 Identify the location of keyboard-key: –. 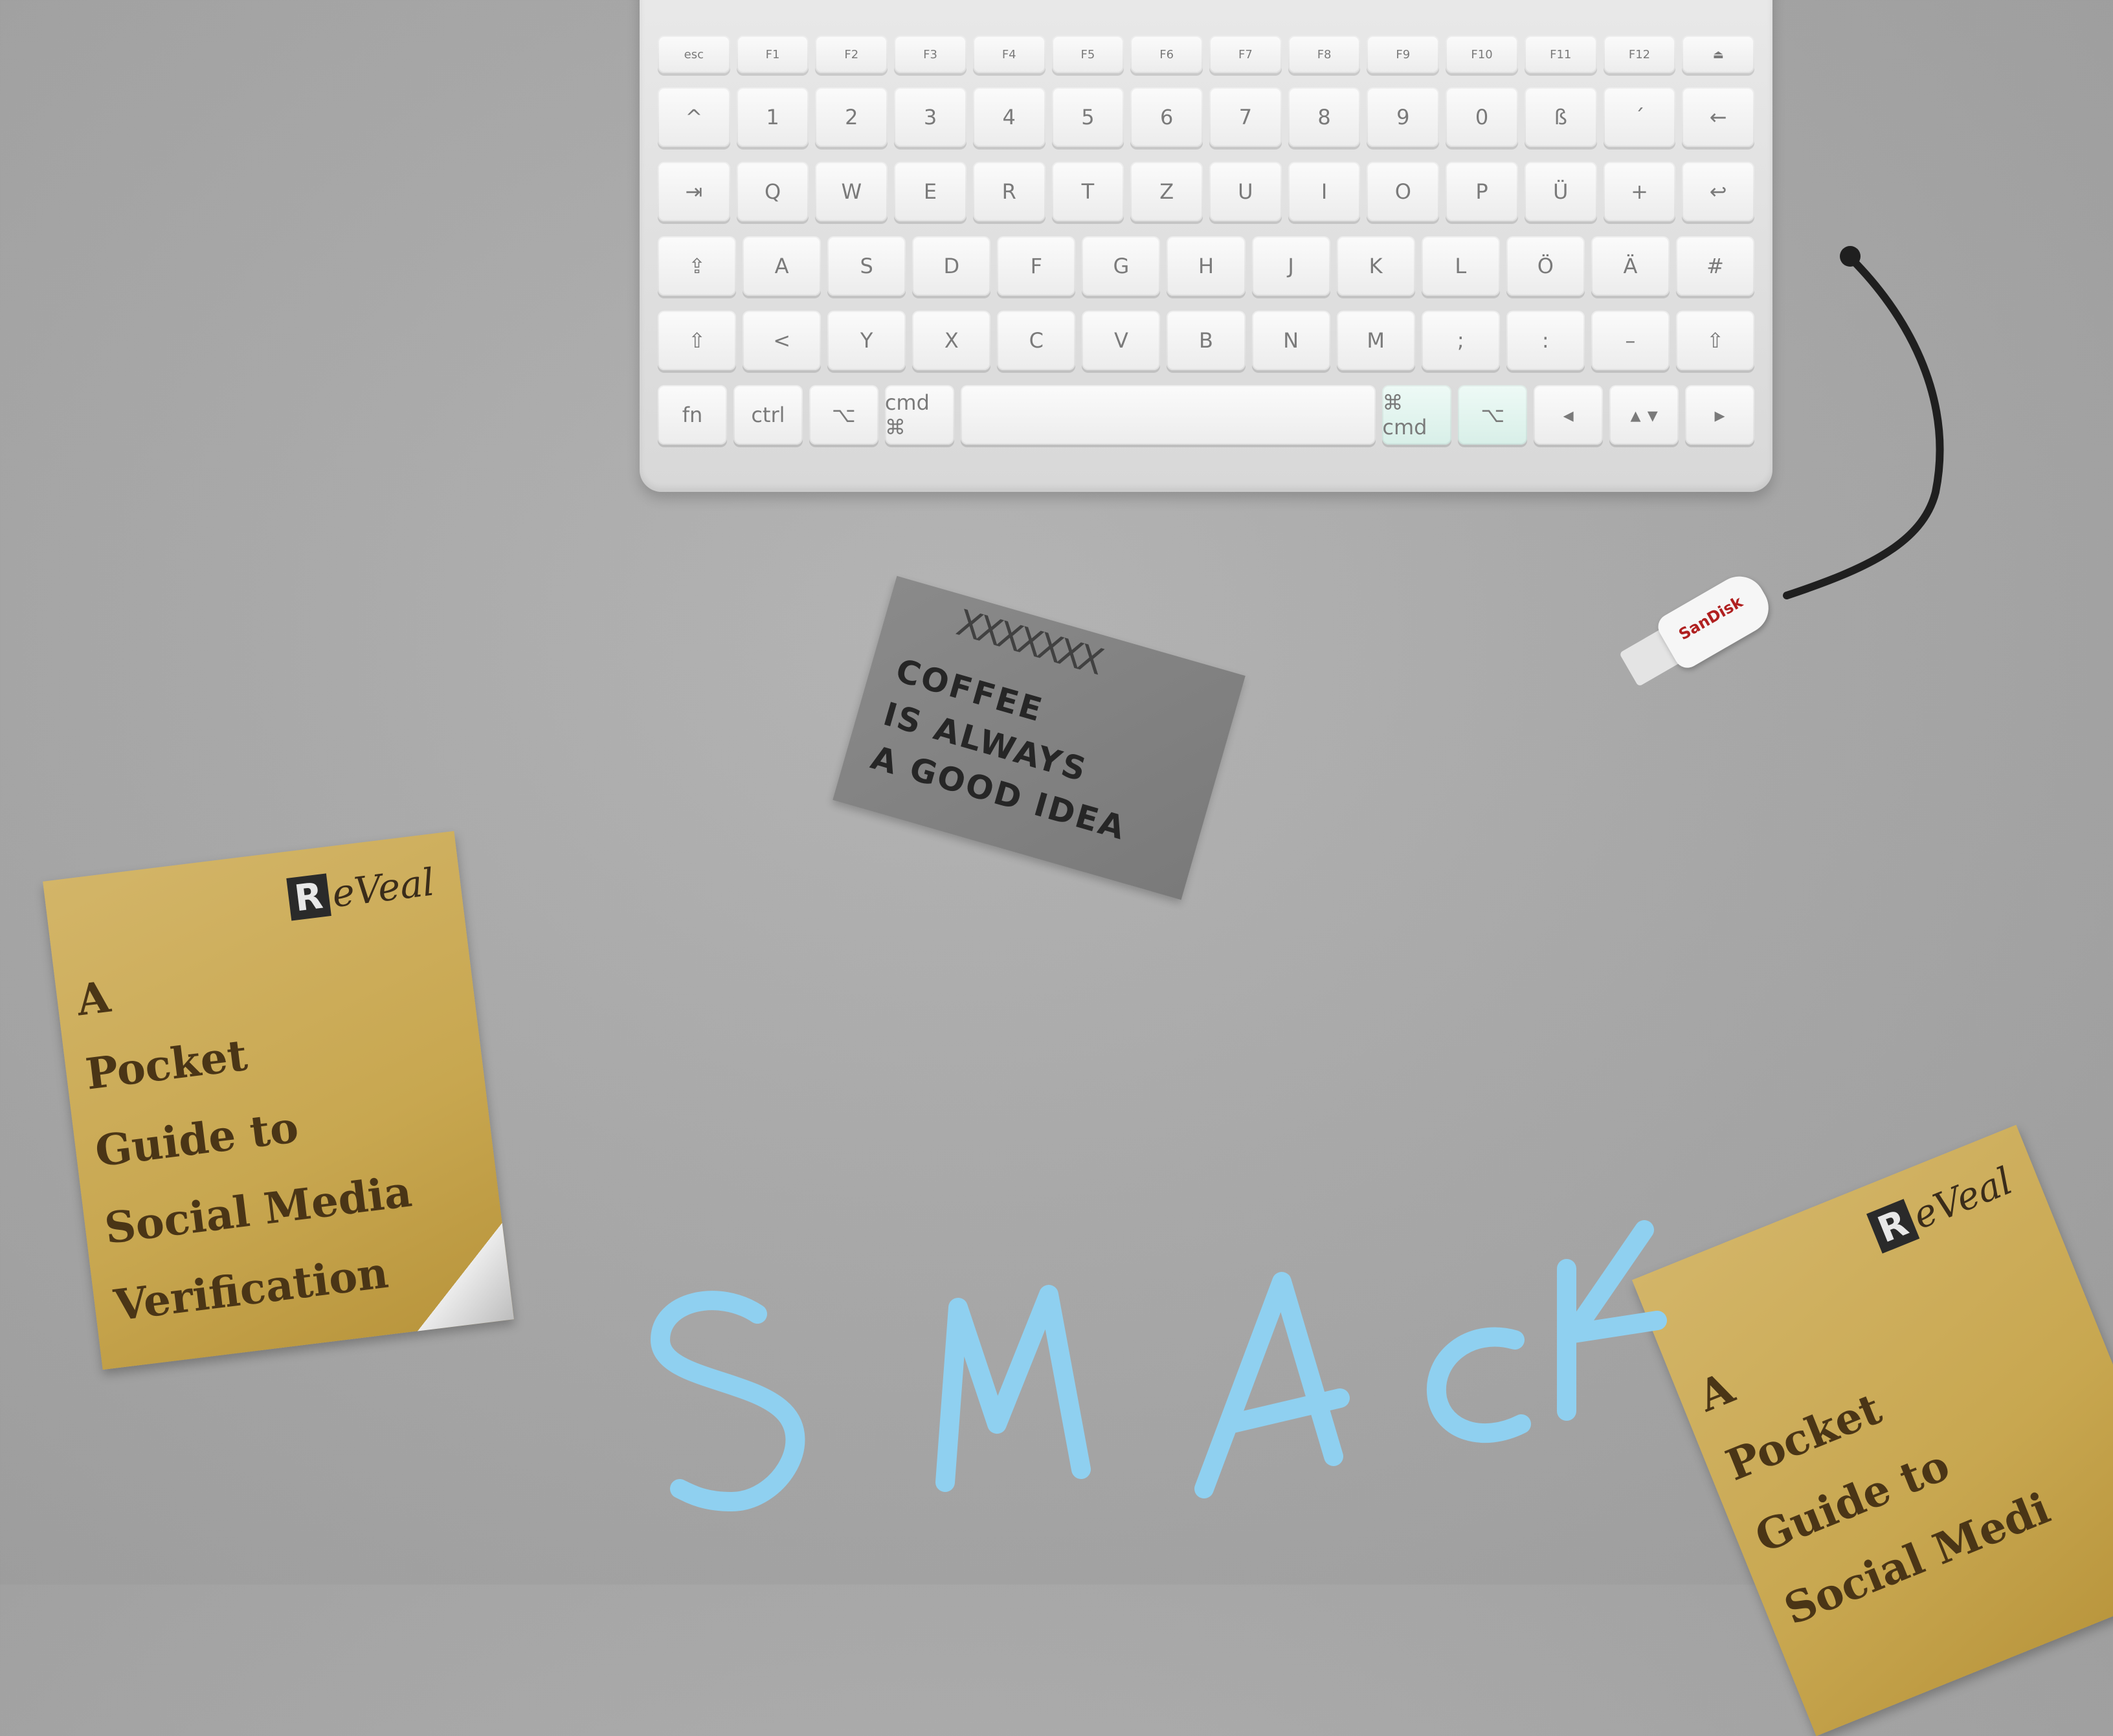
(1630, 340).